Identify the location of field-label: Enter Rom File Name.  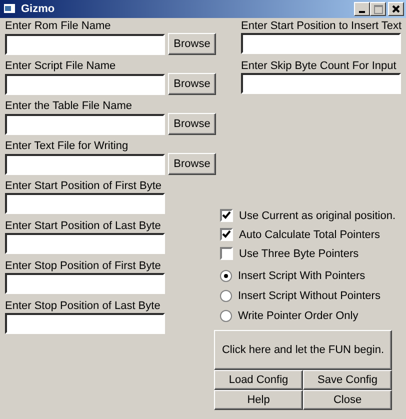
(58, 26).